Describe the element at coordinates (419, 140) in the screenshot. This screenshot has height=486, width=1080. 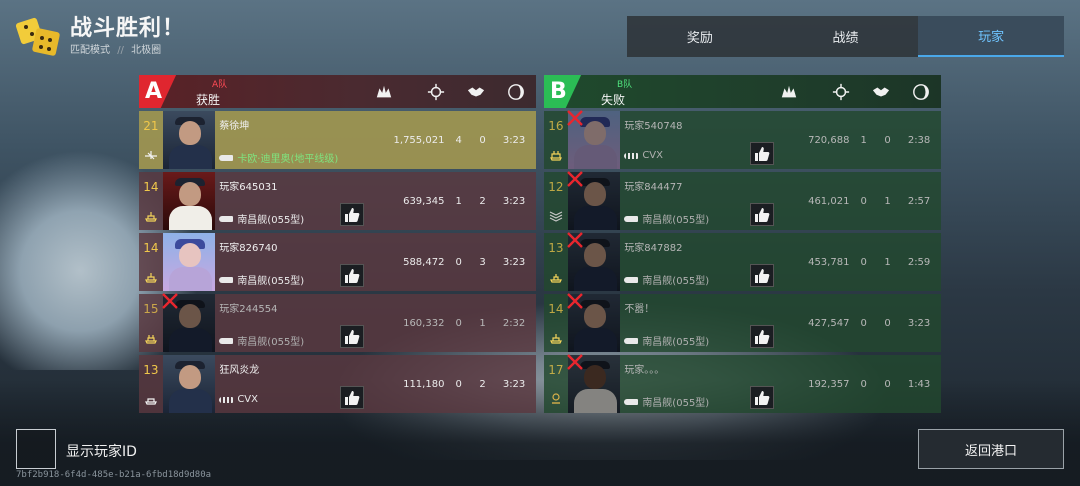
I see `player-score: 1,755,021` at that location.